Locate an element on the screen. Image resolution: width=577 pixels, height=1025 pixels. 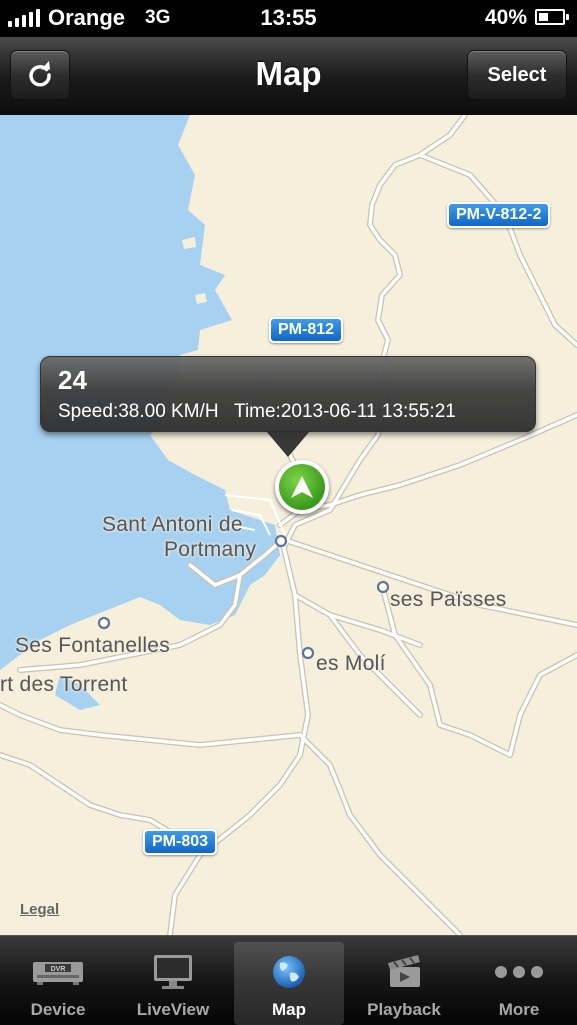
tab-map: Map is located at coordinates (289, 983).